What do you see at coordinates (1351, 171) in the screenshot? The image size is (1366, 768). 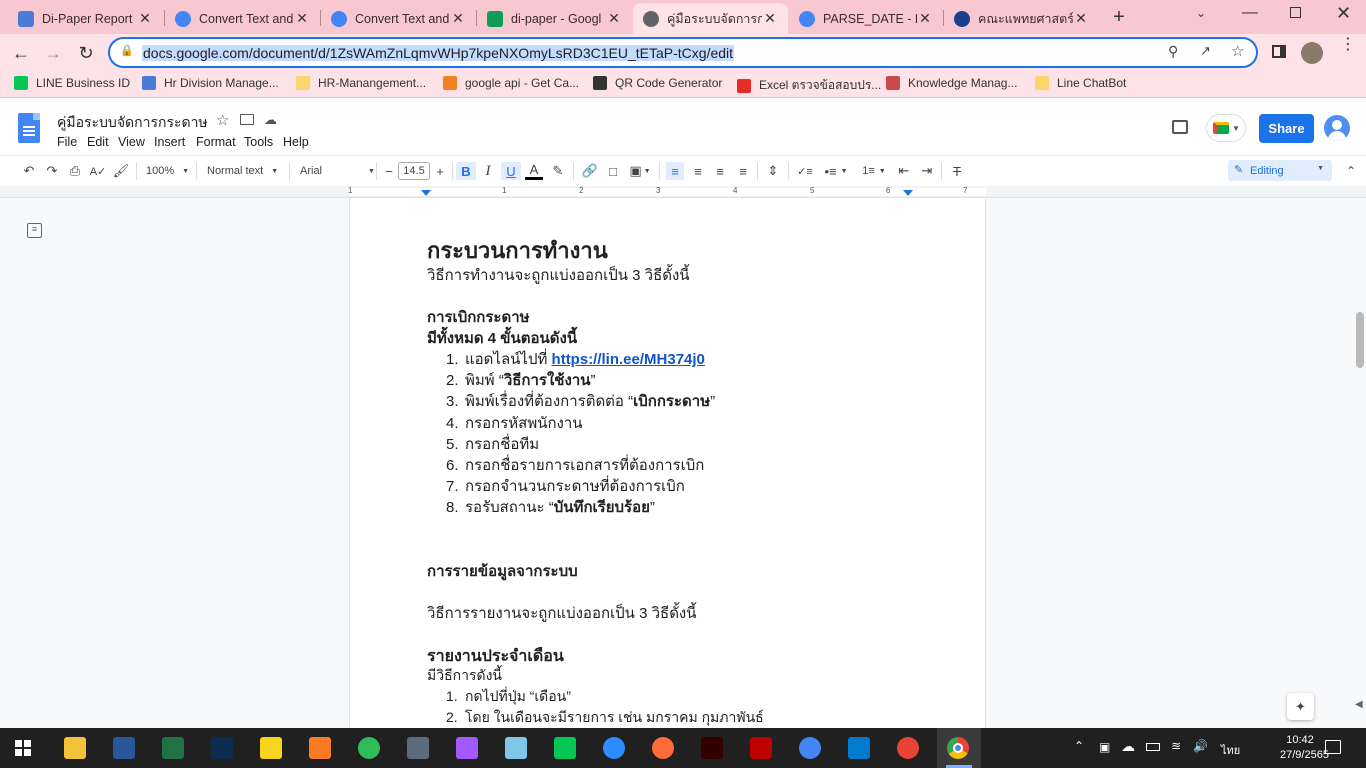 I see `collapse-menus-icon: ⌃` at bounding box center [1351, 171].